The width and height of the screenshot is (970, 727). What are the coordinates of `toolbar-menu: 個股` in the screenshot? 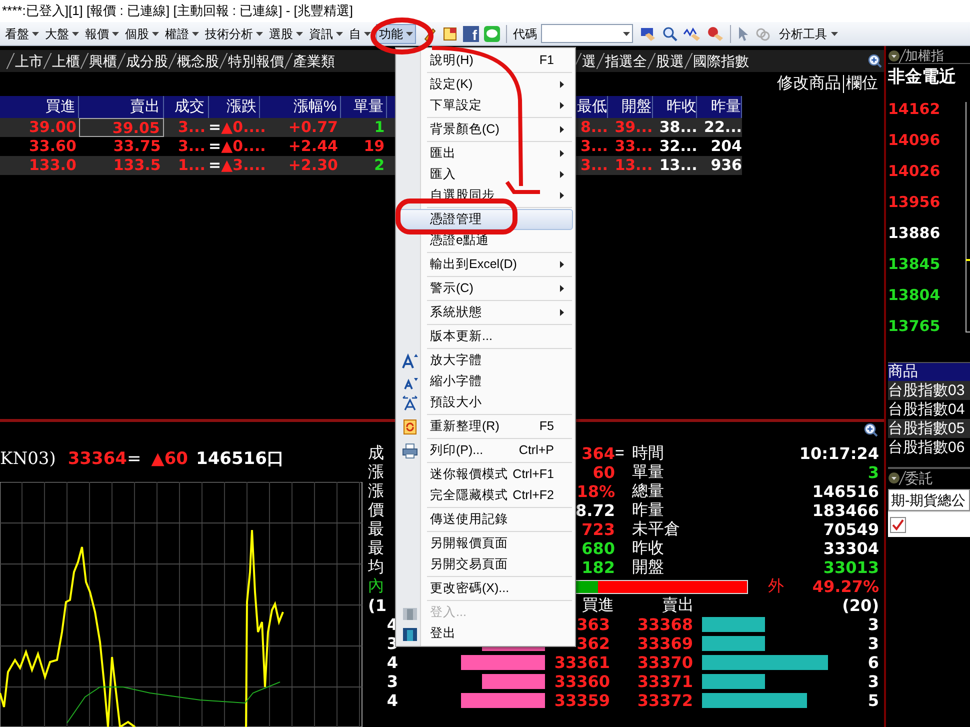 It's located at (142, 34).